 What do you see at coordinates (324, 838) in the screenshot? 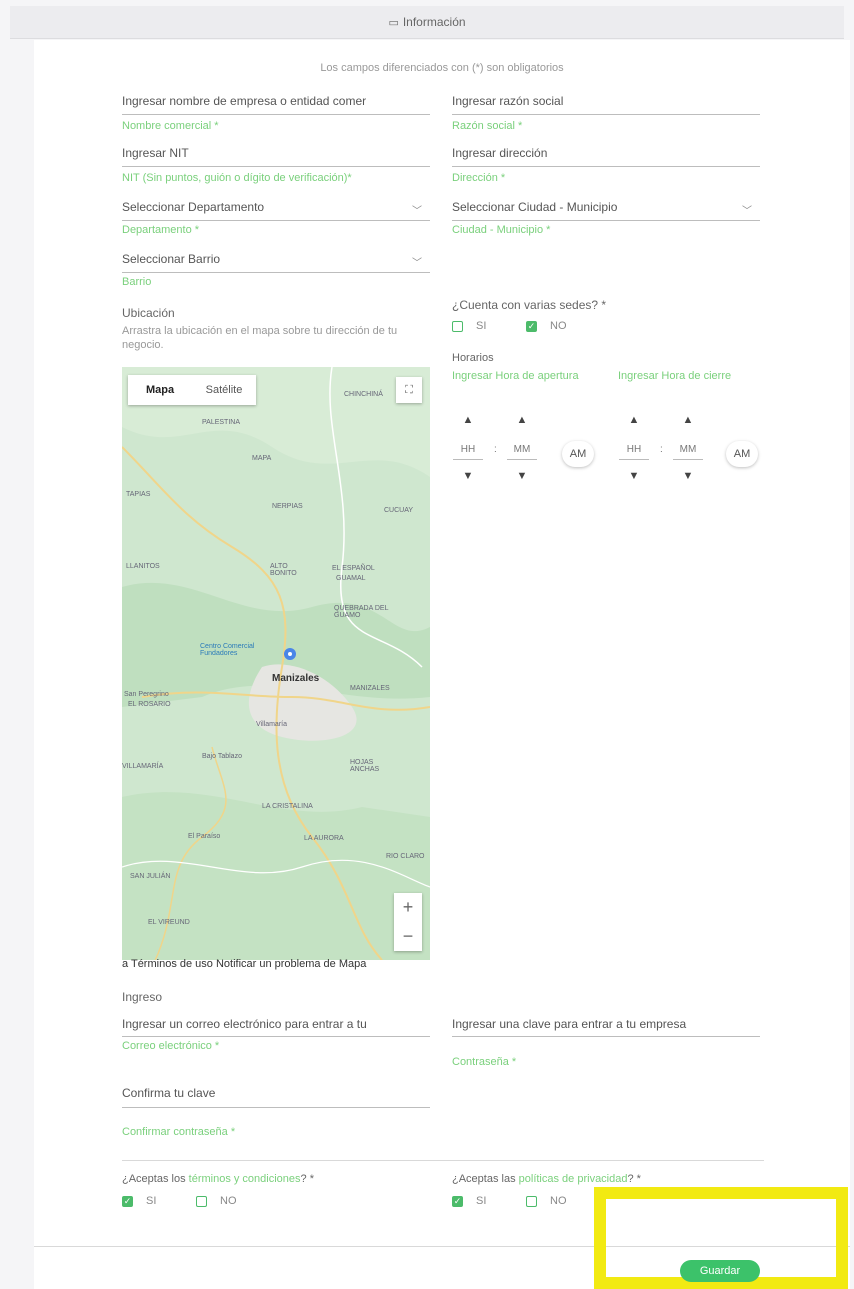
I see `map-place-label: LA AURORA` at bounding box center [324, 838].